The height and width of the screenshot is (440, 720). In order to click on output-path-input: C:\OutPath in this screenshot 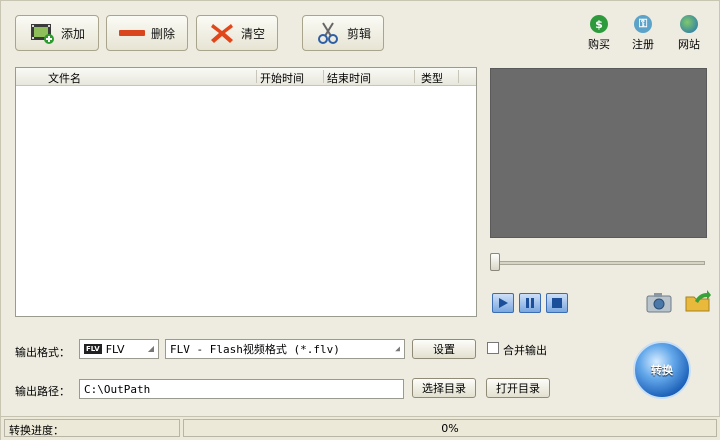, I will do `click(241, 389)`.